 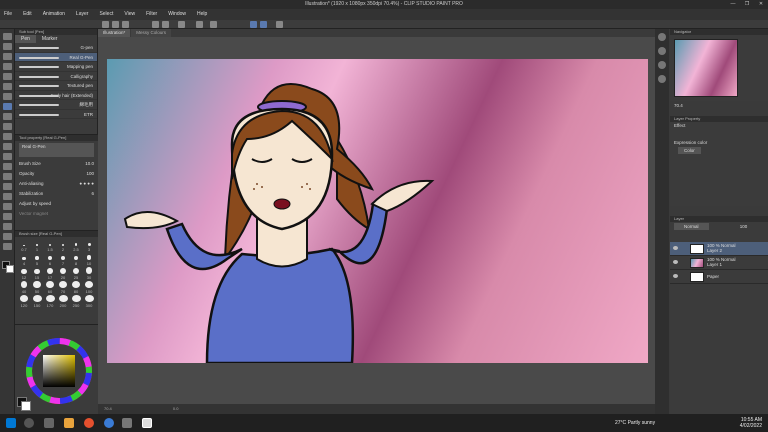 I want to click on figure-tool-icon, so click(x=7, y=196).